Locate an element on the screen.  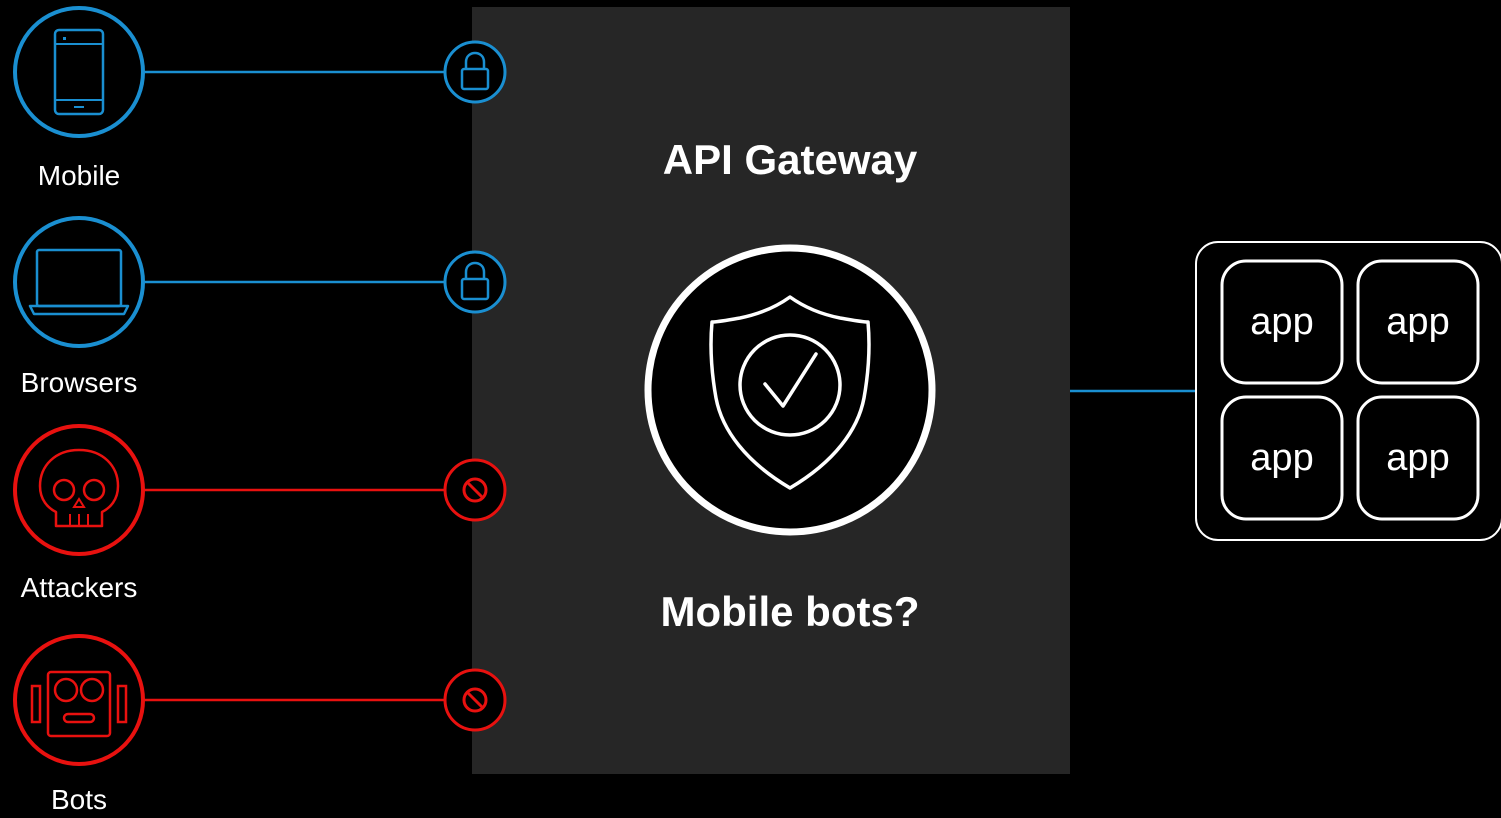
client-label-bots: Bots is located at coordinates (79, 799).